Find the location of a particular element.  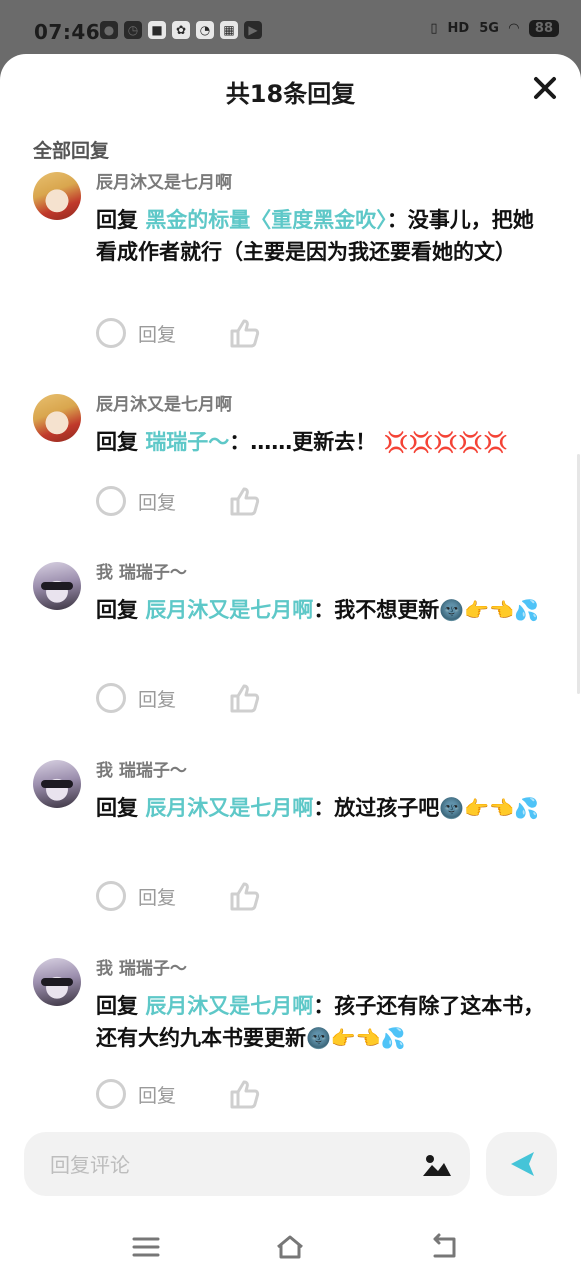

reply-input is located at coordinates (230, 1165).